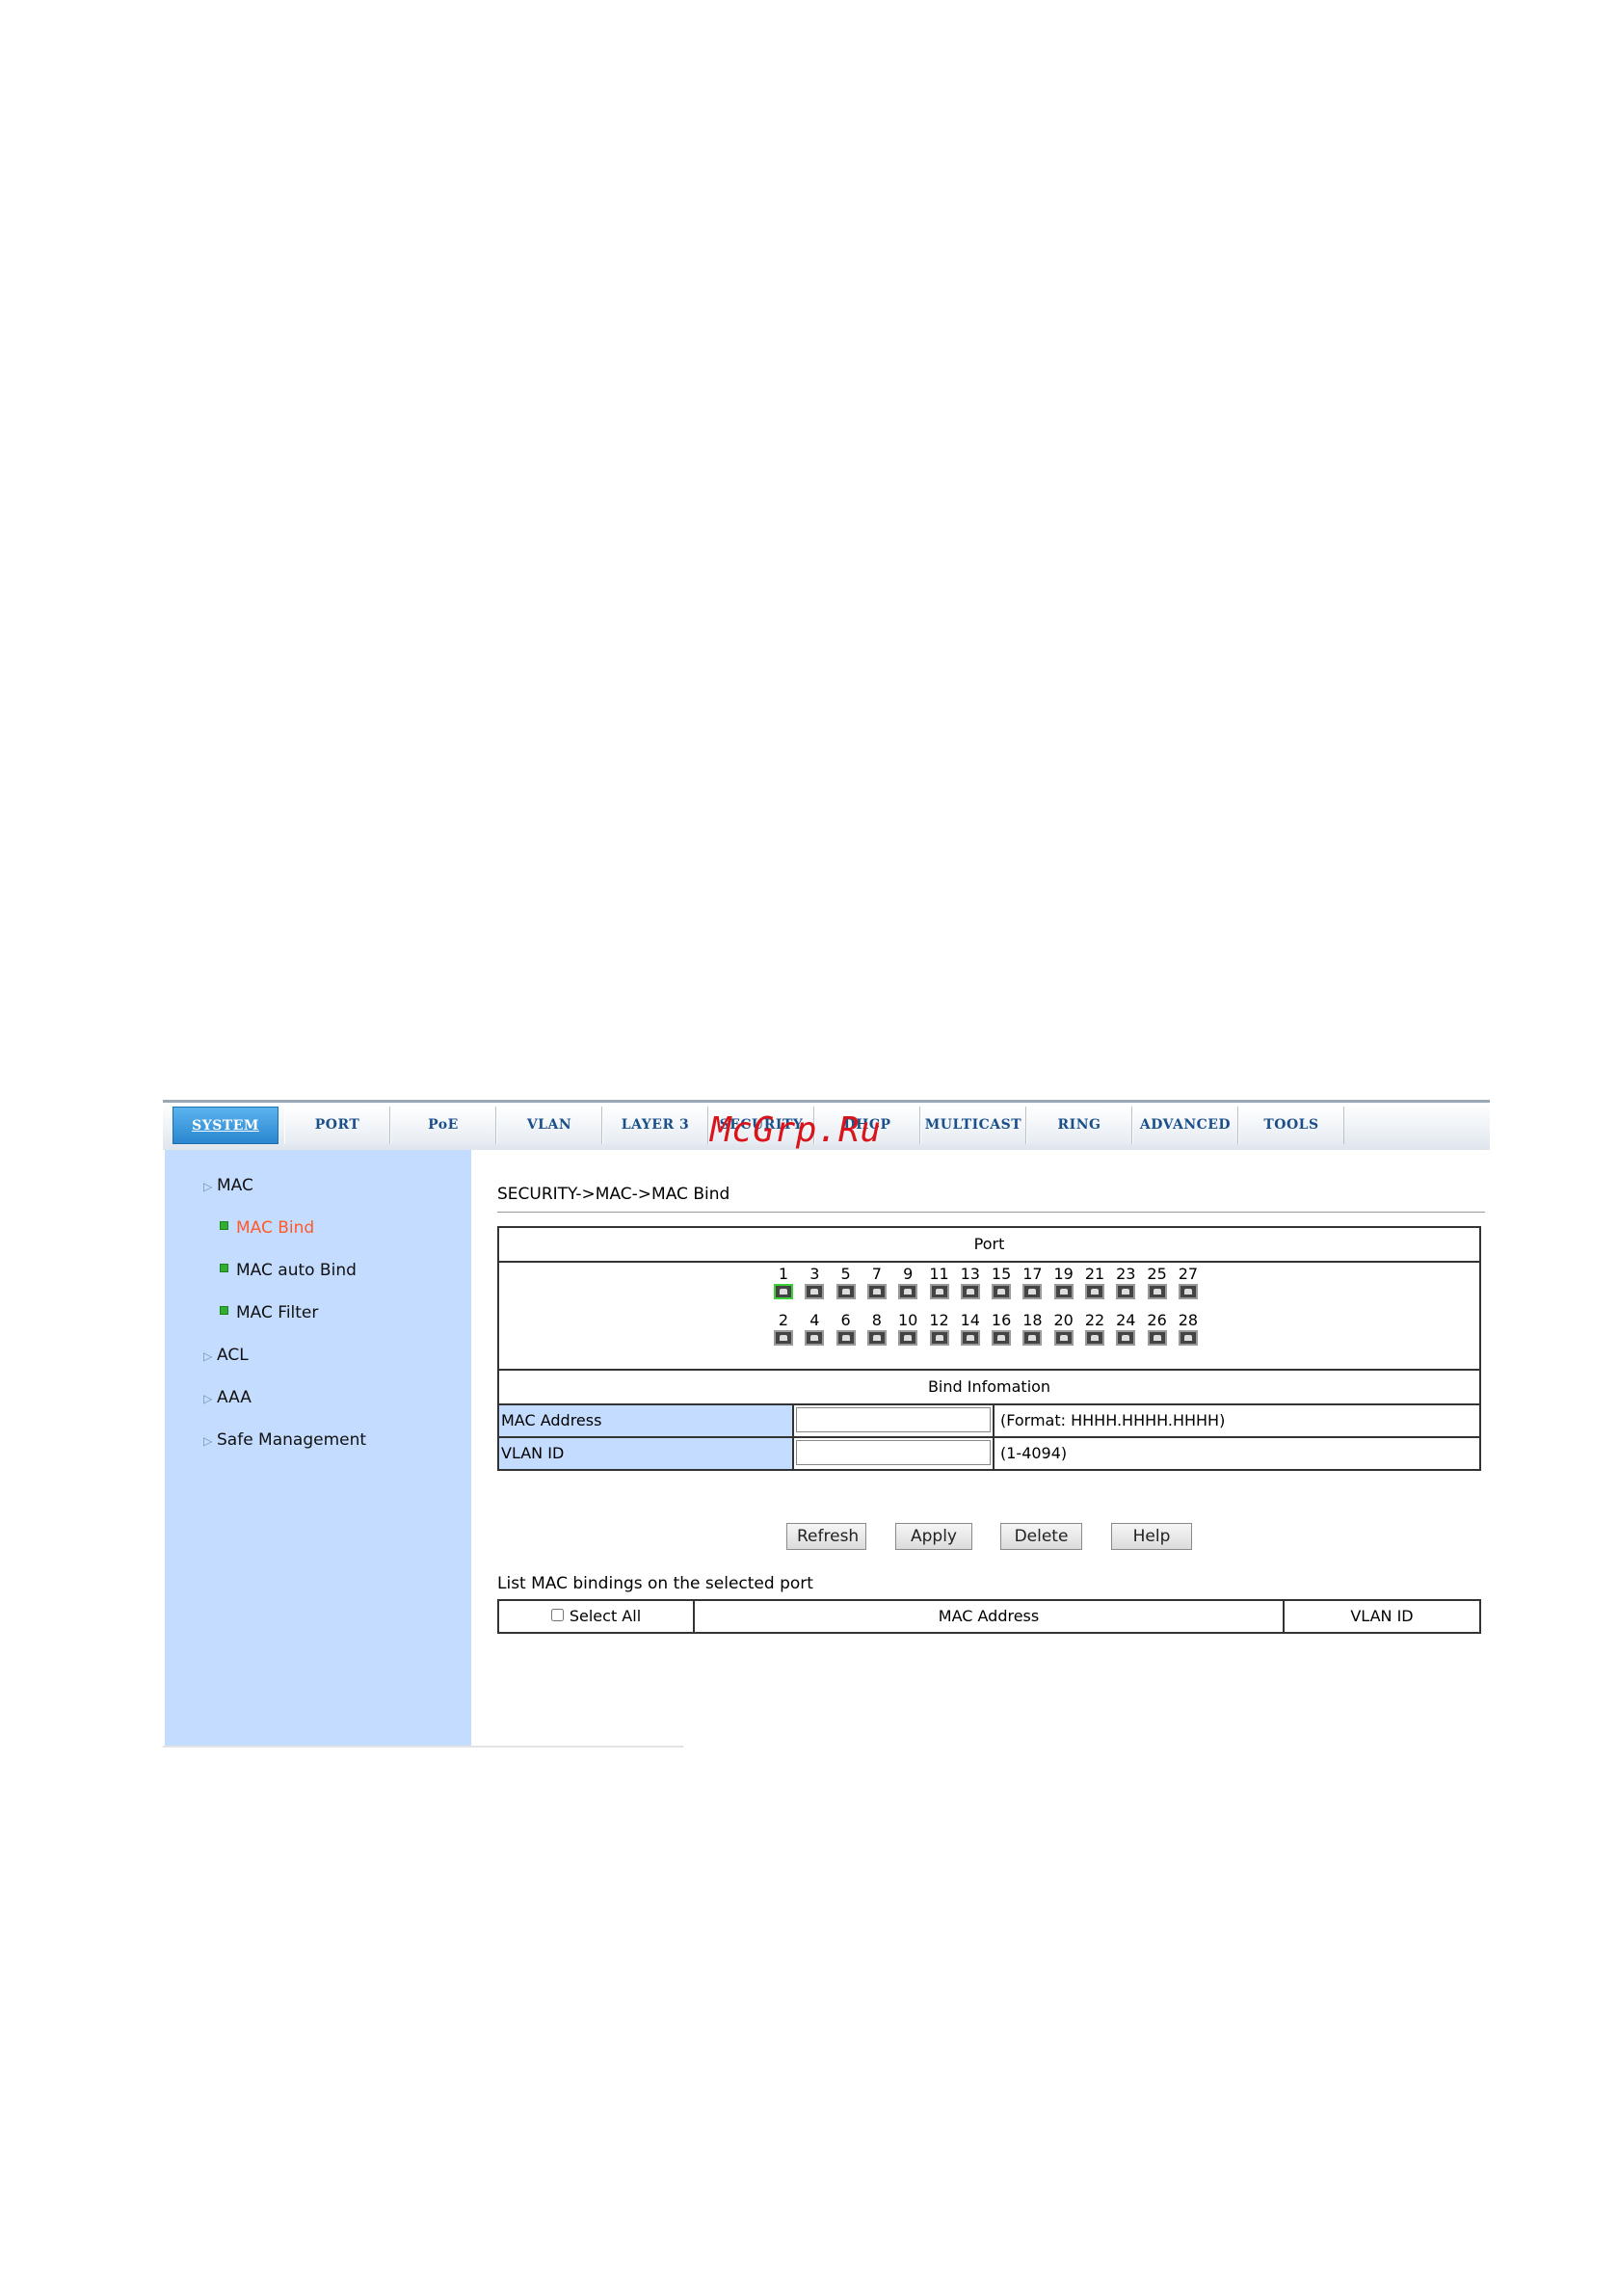  What do you see at coordinates (1001, 1320) in the screenshot?
I see `port-number: 16` at bounding box center [1001, 1320].